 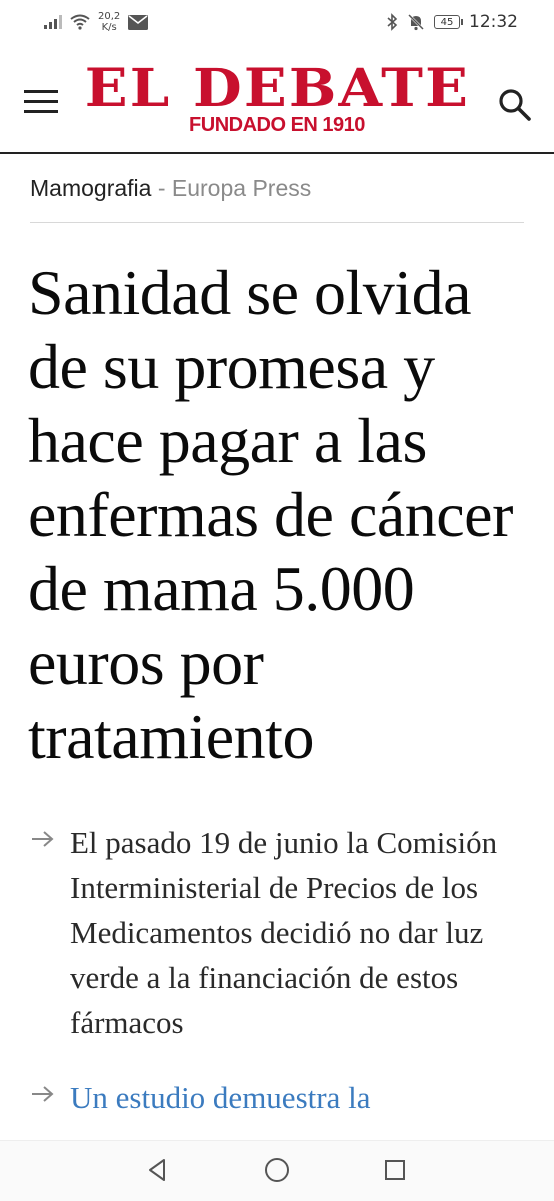 I want to click on home-circle-icon, so click(x=277, y=1170).